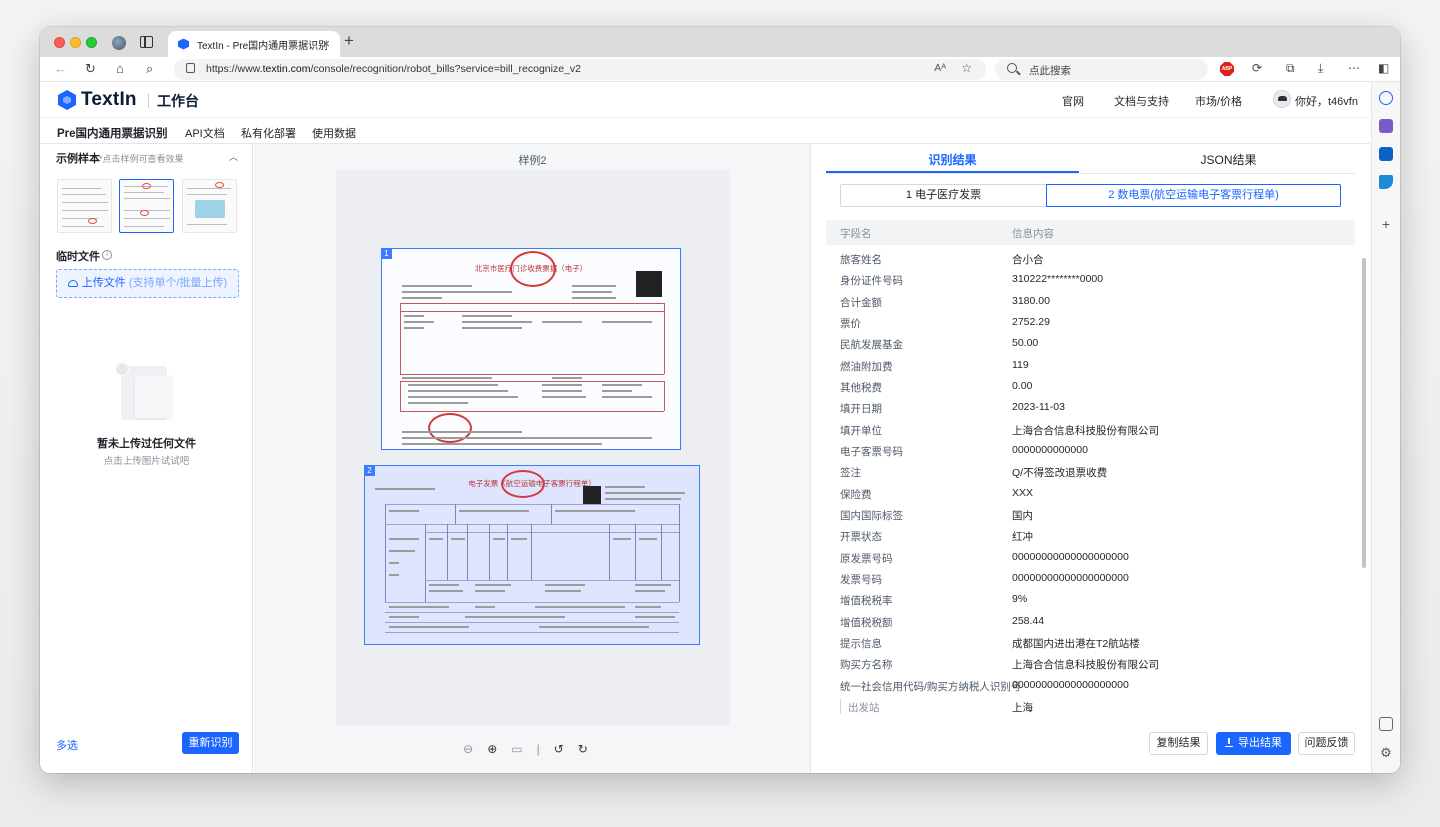  Describe the element at coordinates (1178, 743) in the screenshot. I see `copy-result-button: 复制结果` at that location.